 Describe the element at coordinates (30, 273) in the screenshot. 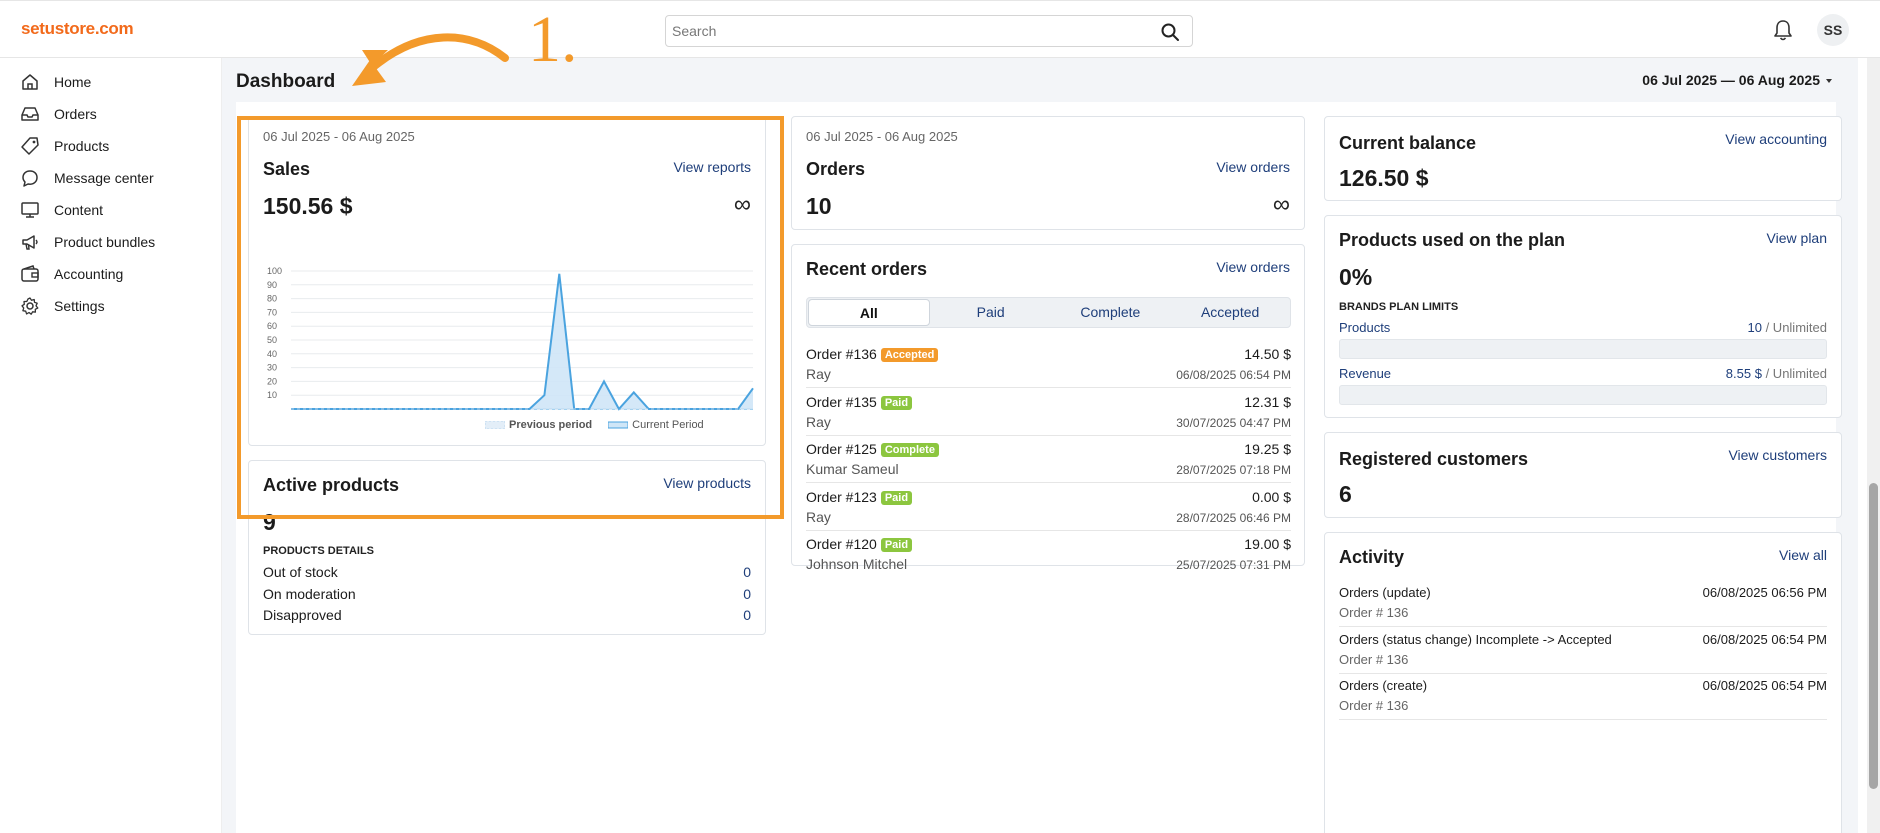

I see `wallet-icon` at that location.